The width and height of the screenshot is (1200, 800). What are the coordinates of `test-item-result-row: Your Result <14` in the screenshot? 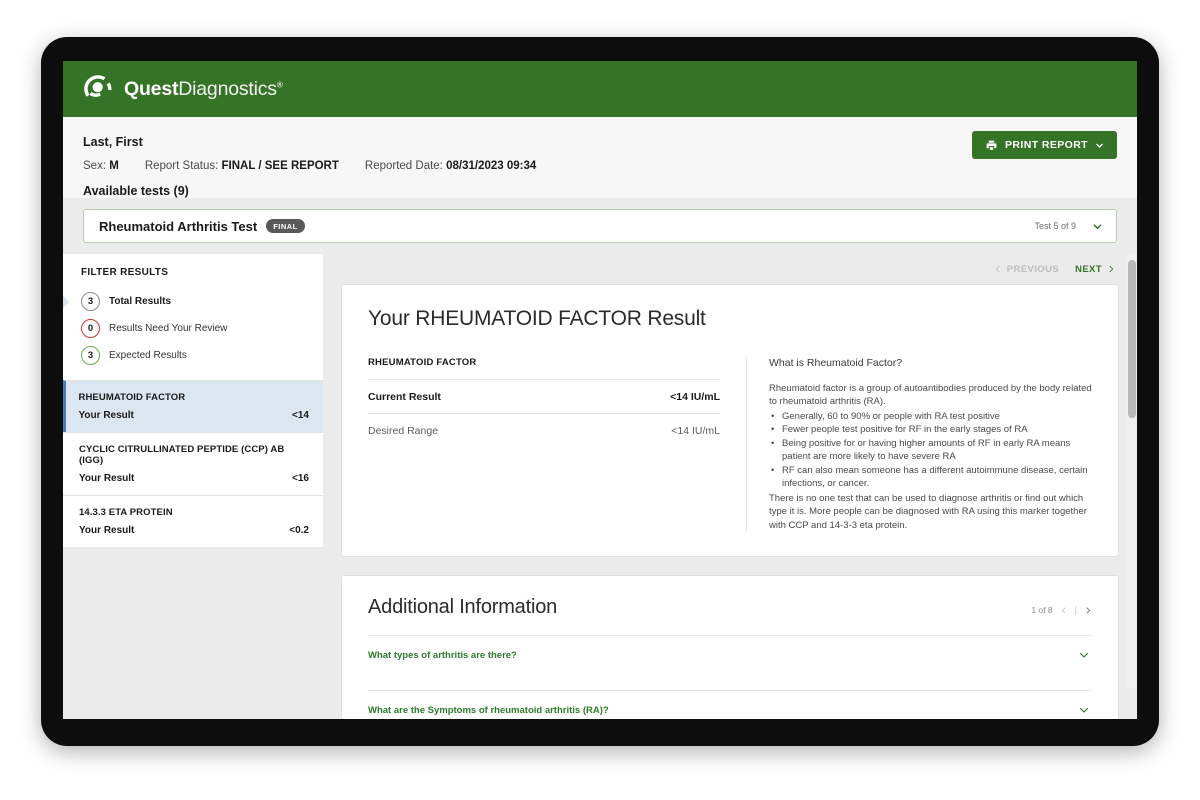 It's located at (194, 415).